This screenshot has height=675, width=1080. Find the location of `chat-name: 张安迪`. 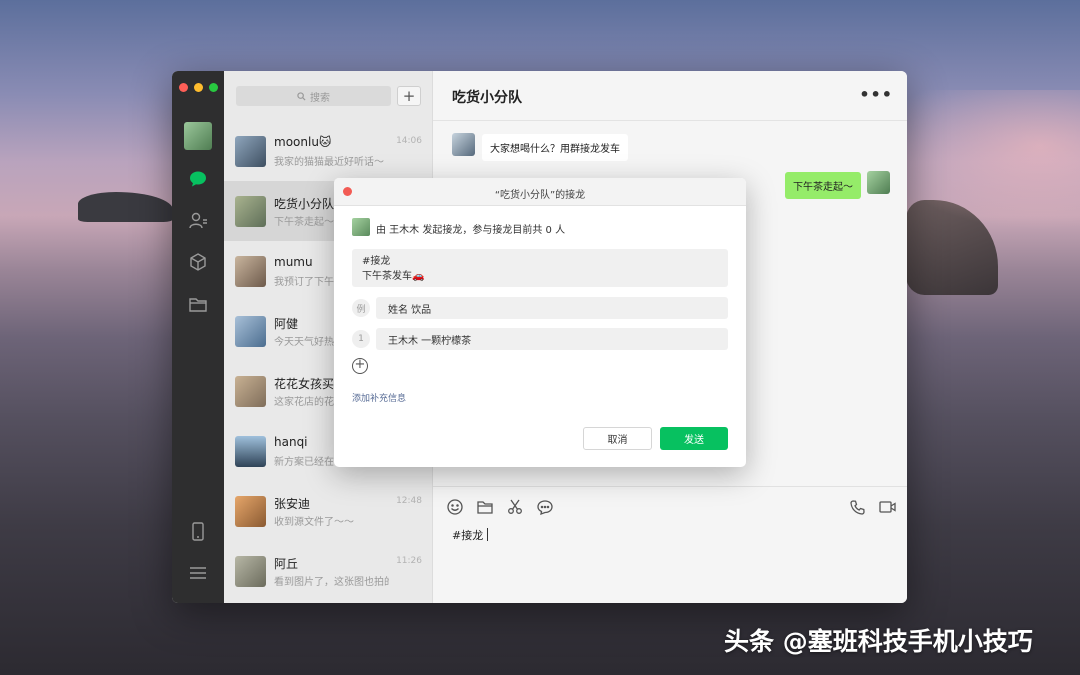

chat-name: 张安迪 is located at coordinates (292, 504).